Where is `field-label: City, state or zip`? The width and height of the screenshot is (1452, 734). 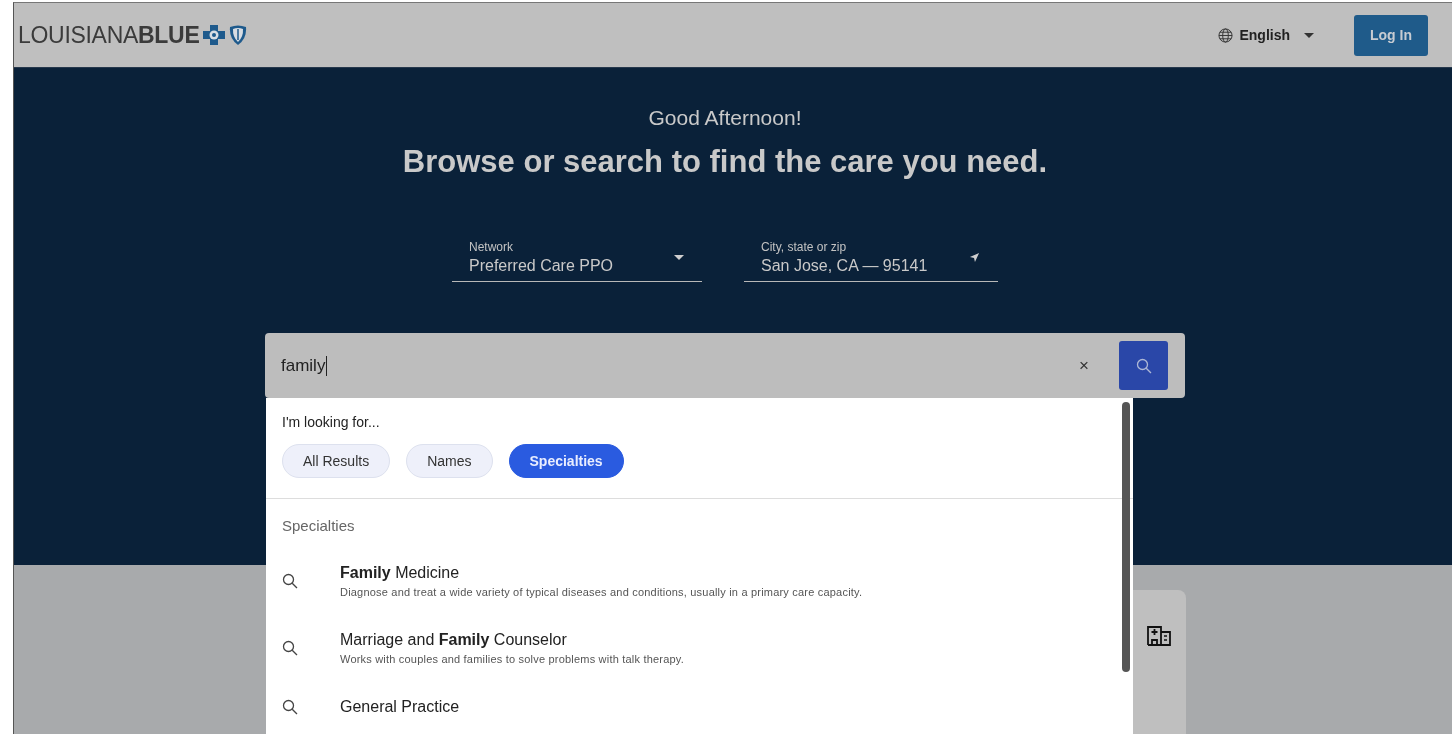
field-label: City, state or zip is located at coordinates (804, 247).